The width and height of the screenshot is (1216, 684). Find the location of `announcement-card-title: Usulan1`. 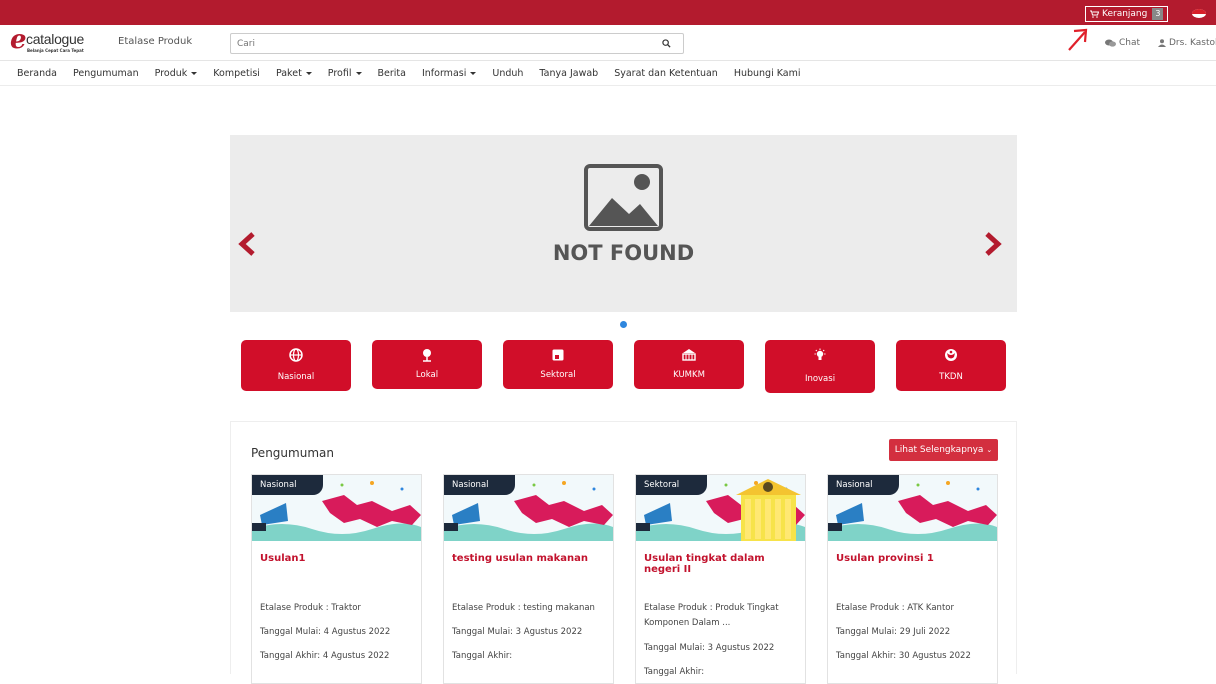

announcement-card-title: Usulan1 is located at coordinates (340, 558).